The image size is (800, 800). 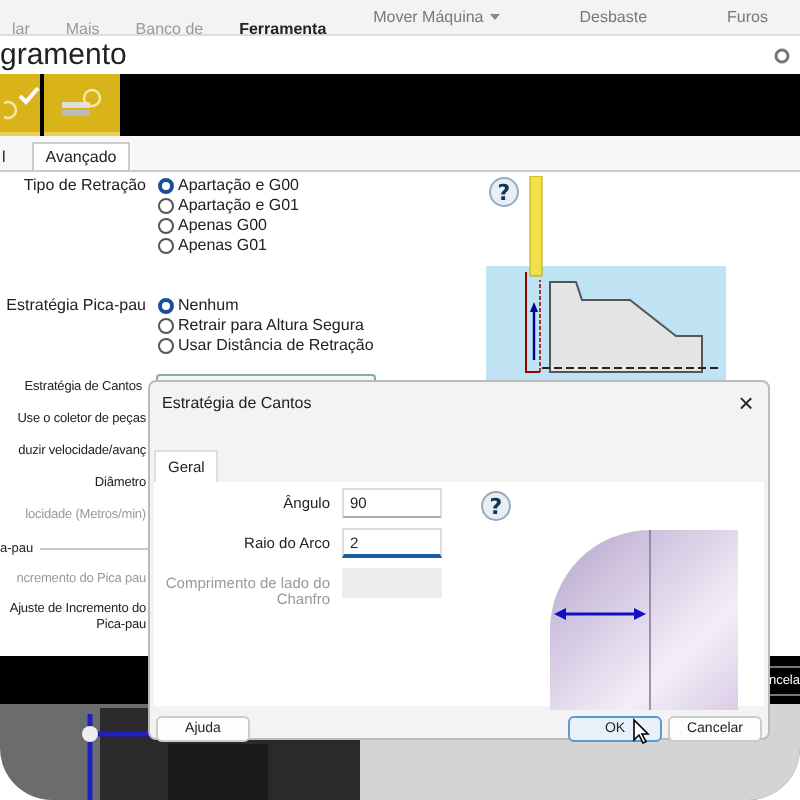 What do you see at coordinates (228, 206) in the screenshot?
I see `radio-option: Apartação e G01` at bounding box center [228, 206].